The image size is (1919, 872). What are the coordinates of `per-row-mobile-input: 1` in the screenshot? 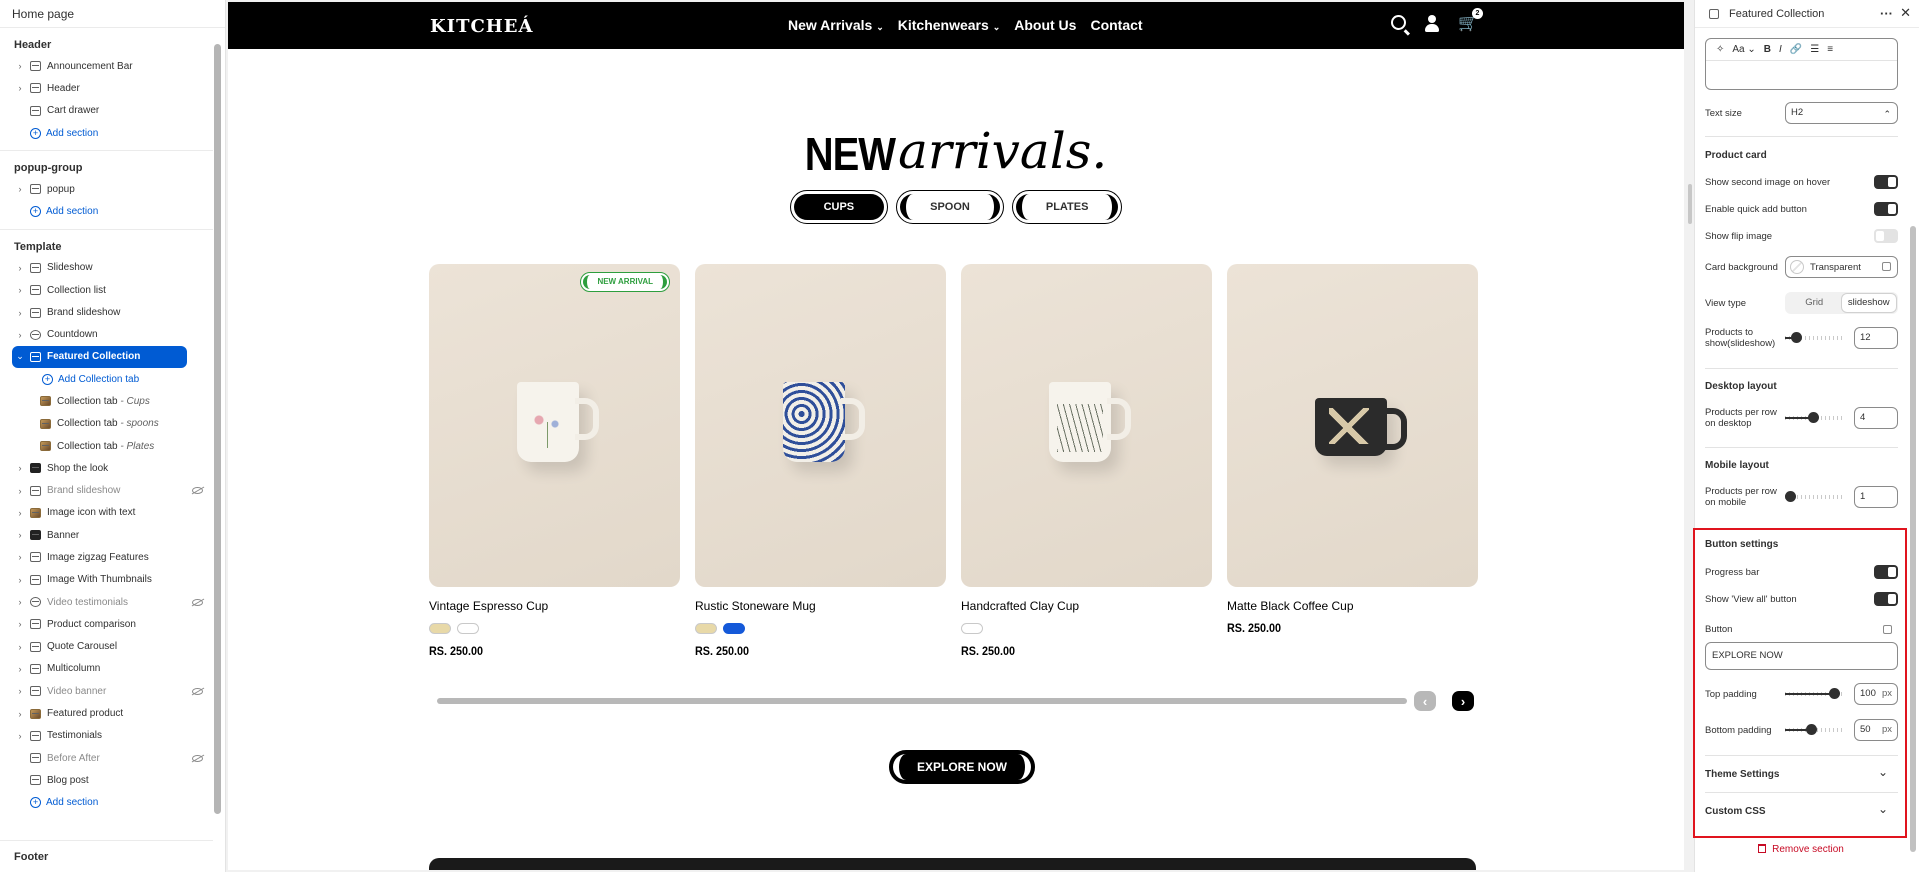 It's located at (1876, 497).